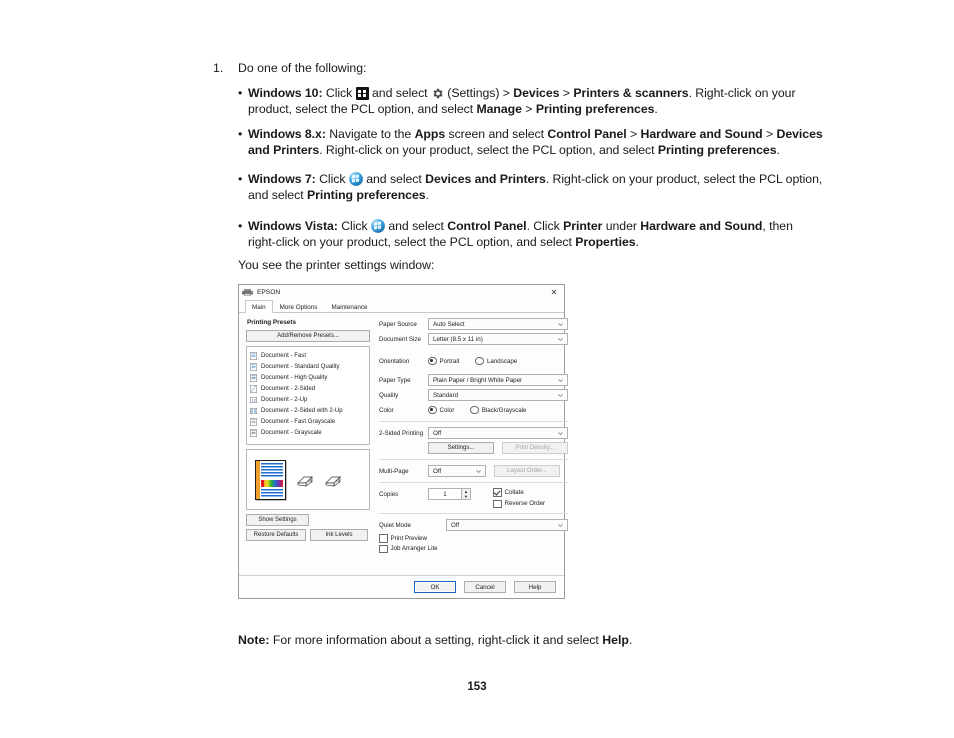  I want to click on numbered-step: 1. Do one of the following:, so click(523, 68).